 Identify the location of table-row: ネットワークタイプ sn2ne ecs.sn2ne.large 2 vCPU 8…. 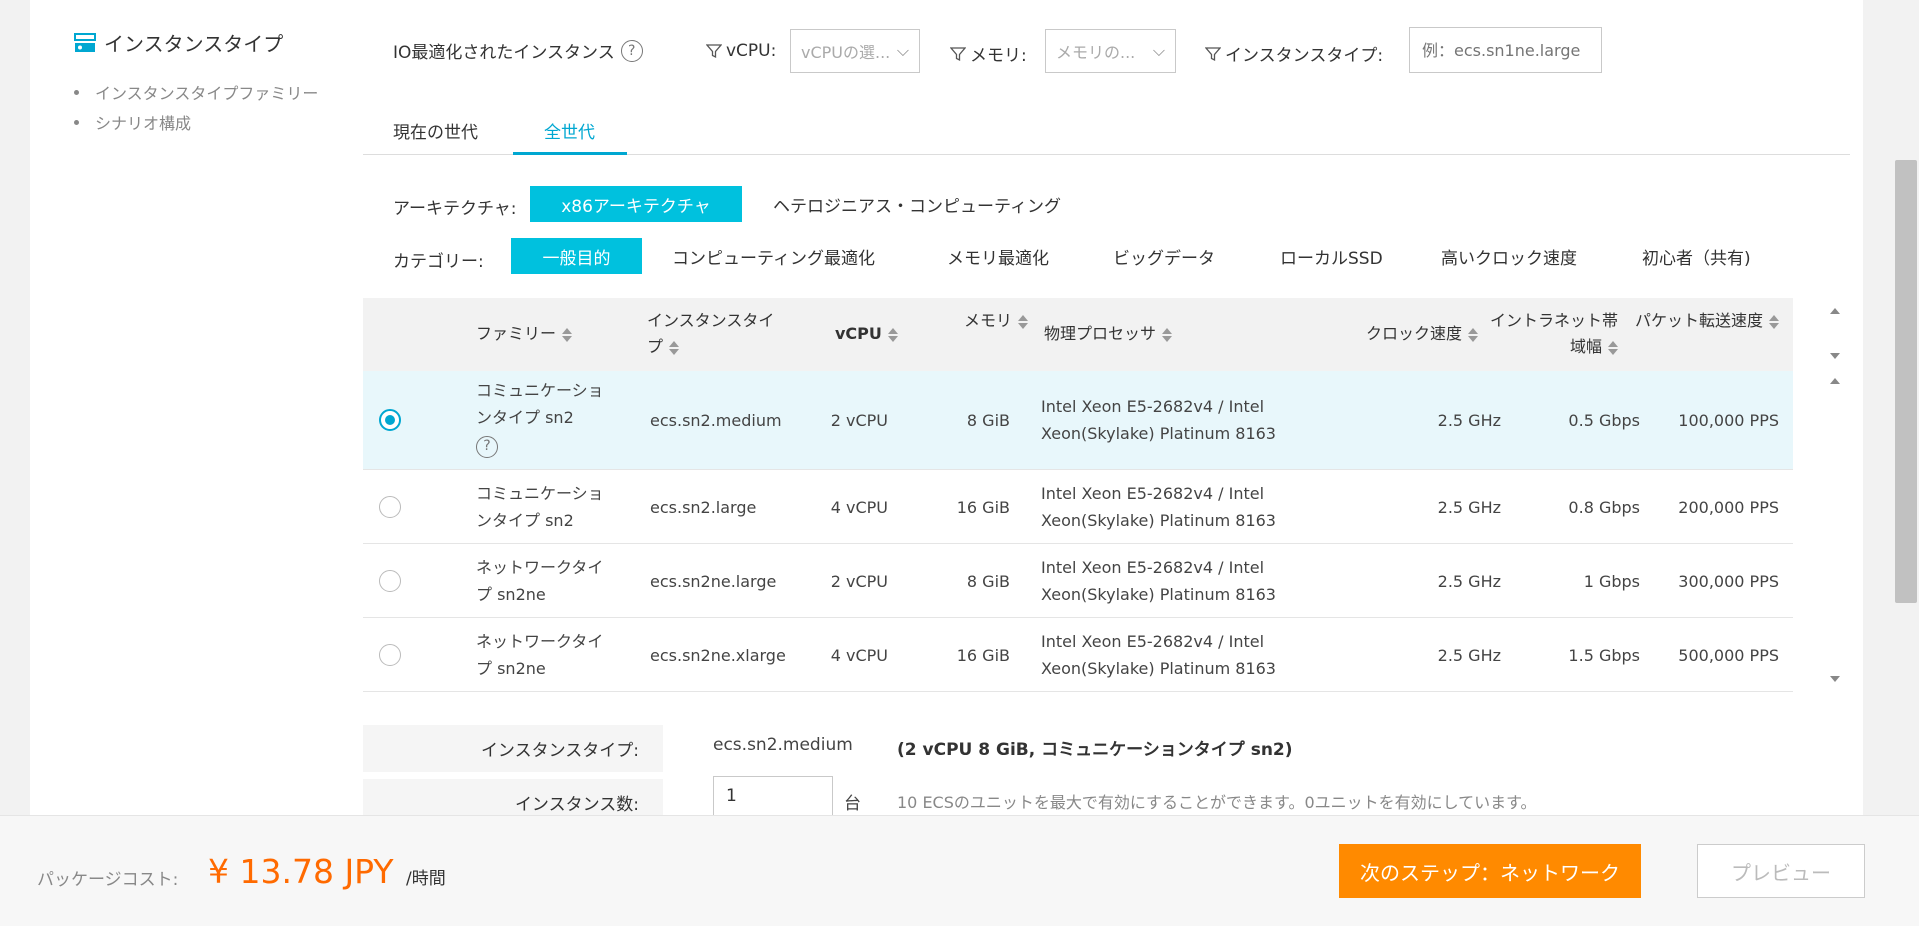
(1078, 581).